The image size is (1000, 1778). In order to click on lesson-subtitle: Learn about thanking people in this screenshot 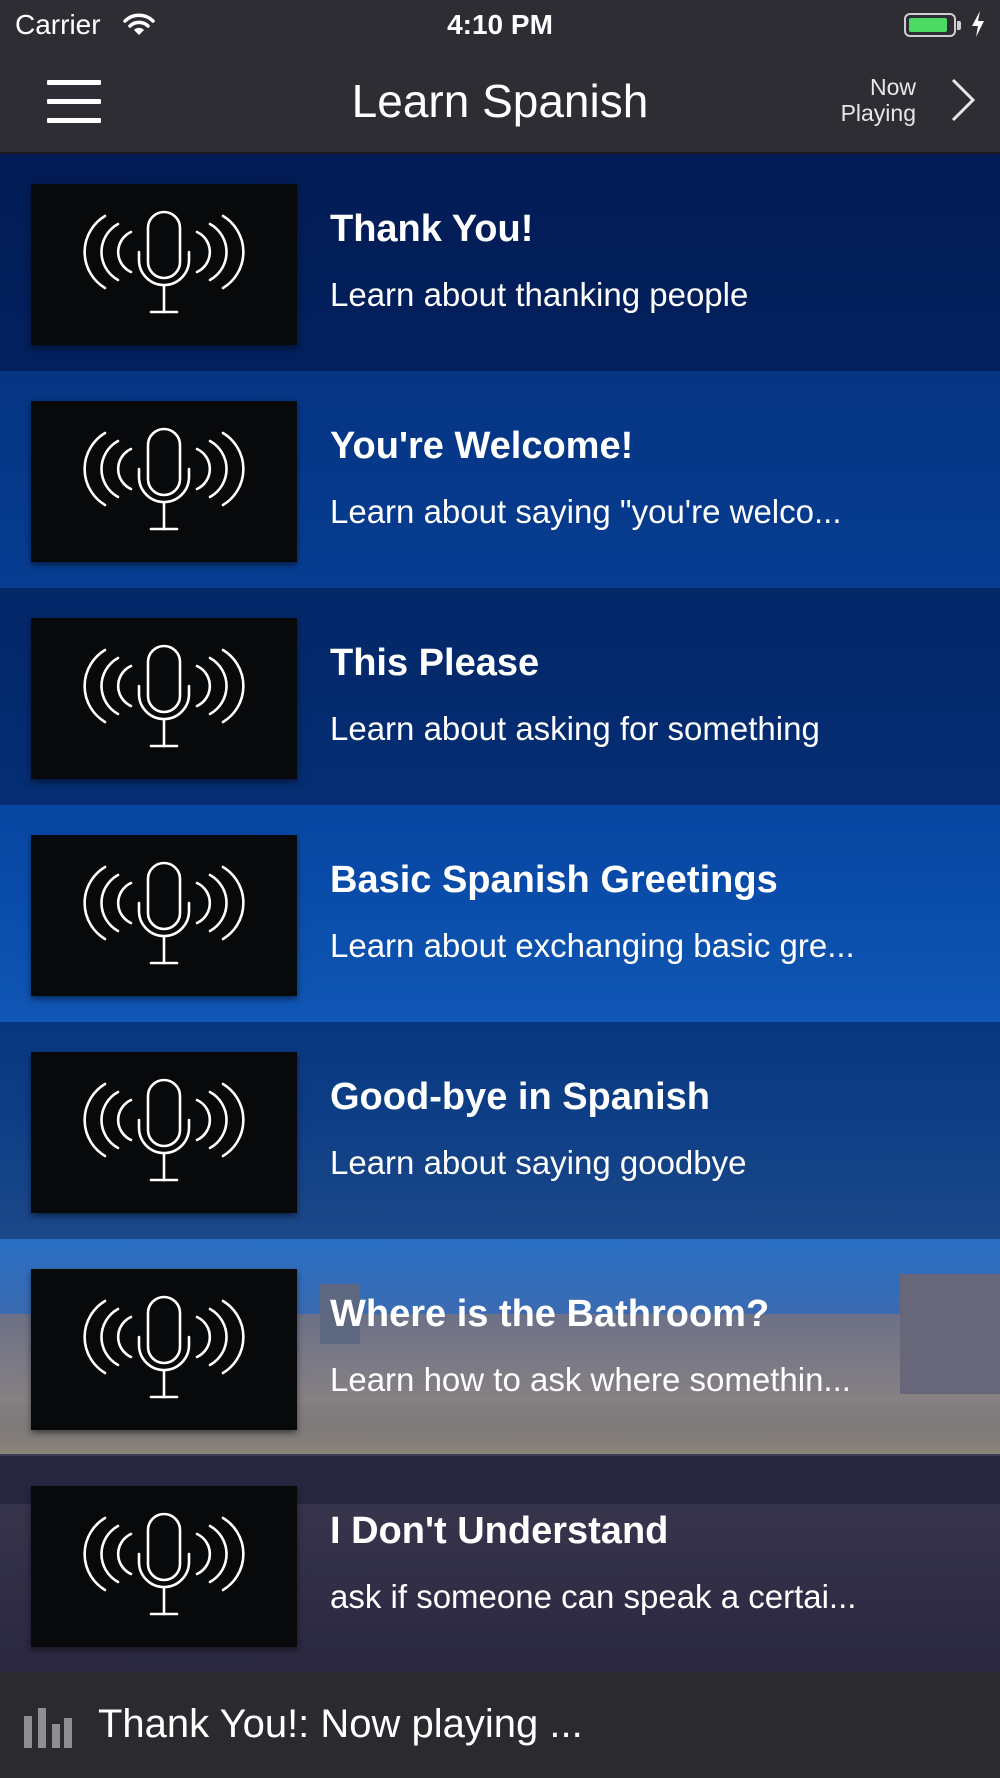, I will do `click(539, 294)`.